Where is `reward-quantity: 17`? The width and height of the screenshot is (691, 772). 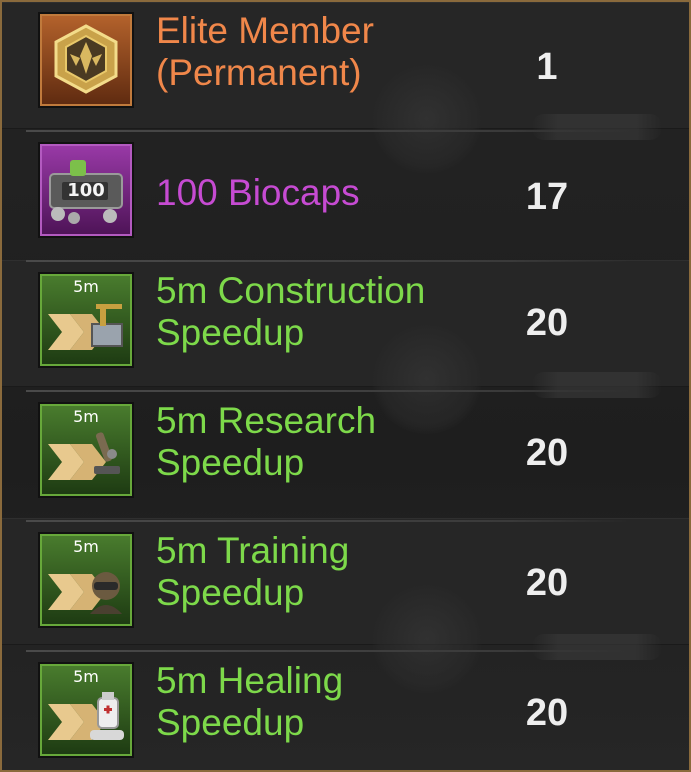
reward-quantity: 17 is located at coordinates (547, 197).